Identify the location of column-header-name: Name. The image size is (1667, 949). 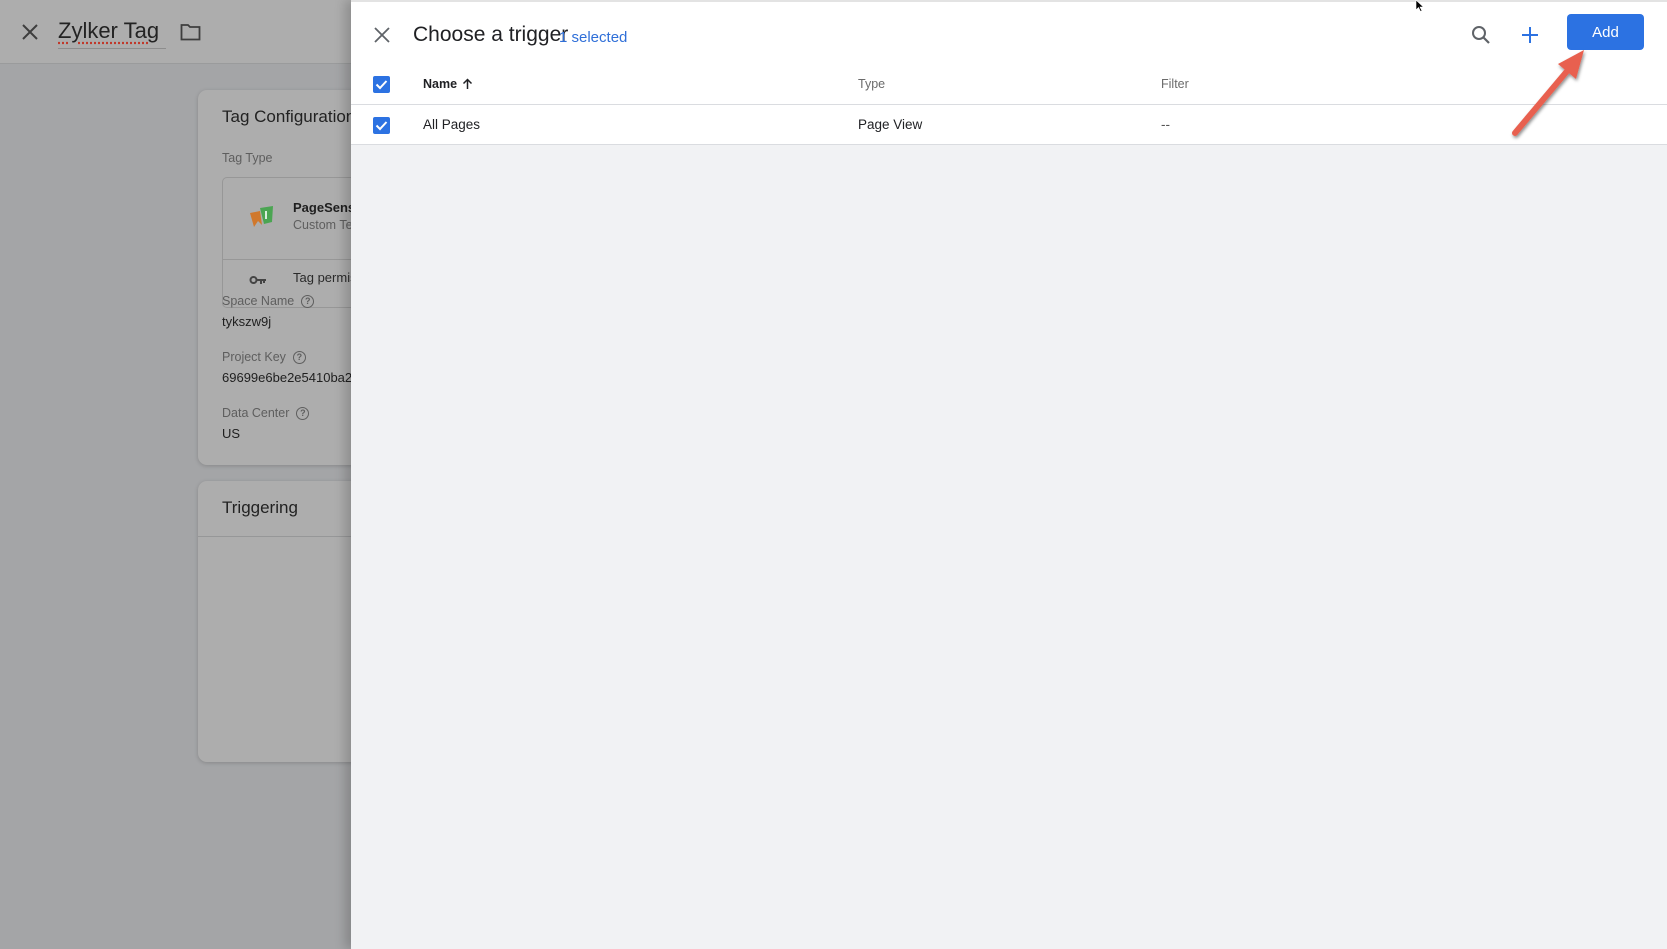
(448, 84).